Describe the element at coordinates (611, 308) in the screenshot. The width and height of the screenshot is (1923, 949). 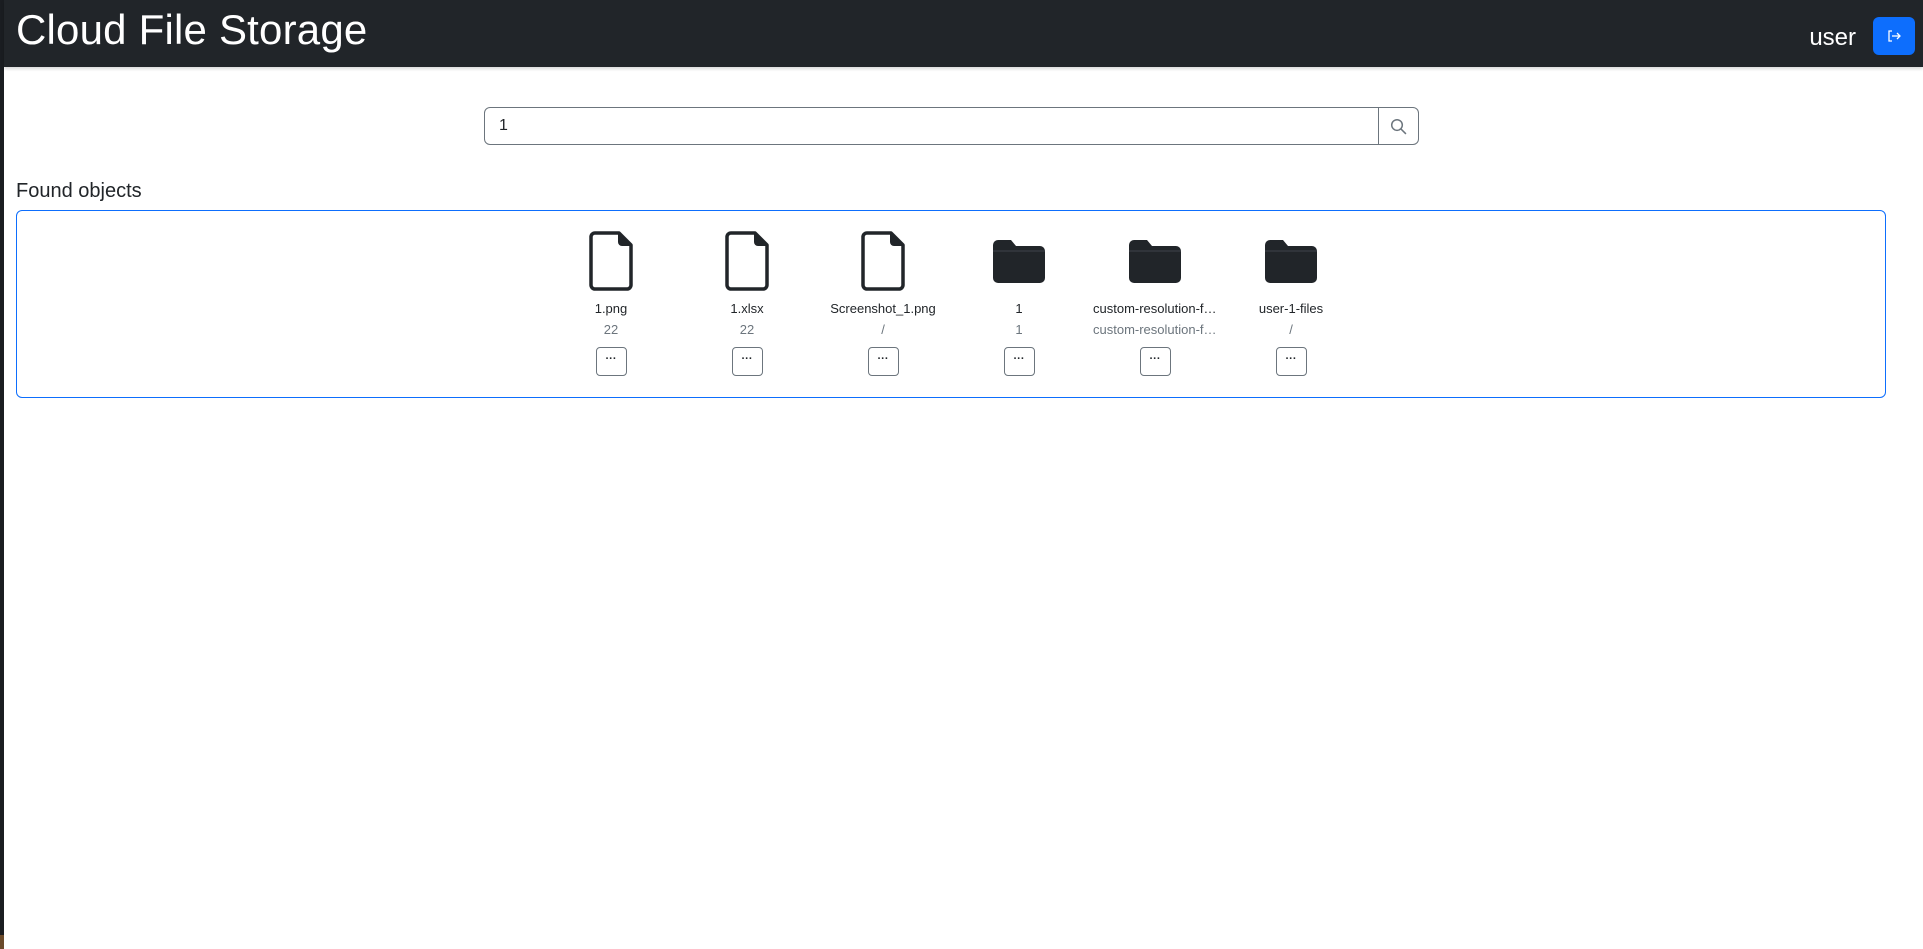
I see `item-name: 1.png` at that location.